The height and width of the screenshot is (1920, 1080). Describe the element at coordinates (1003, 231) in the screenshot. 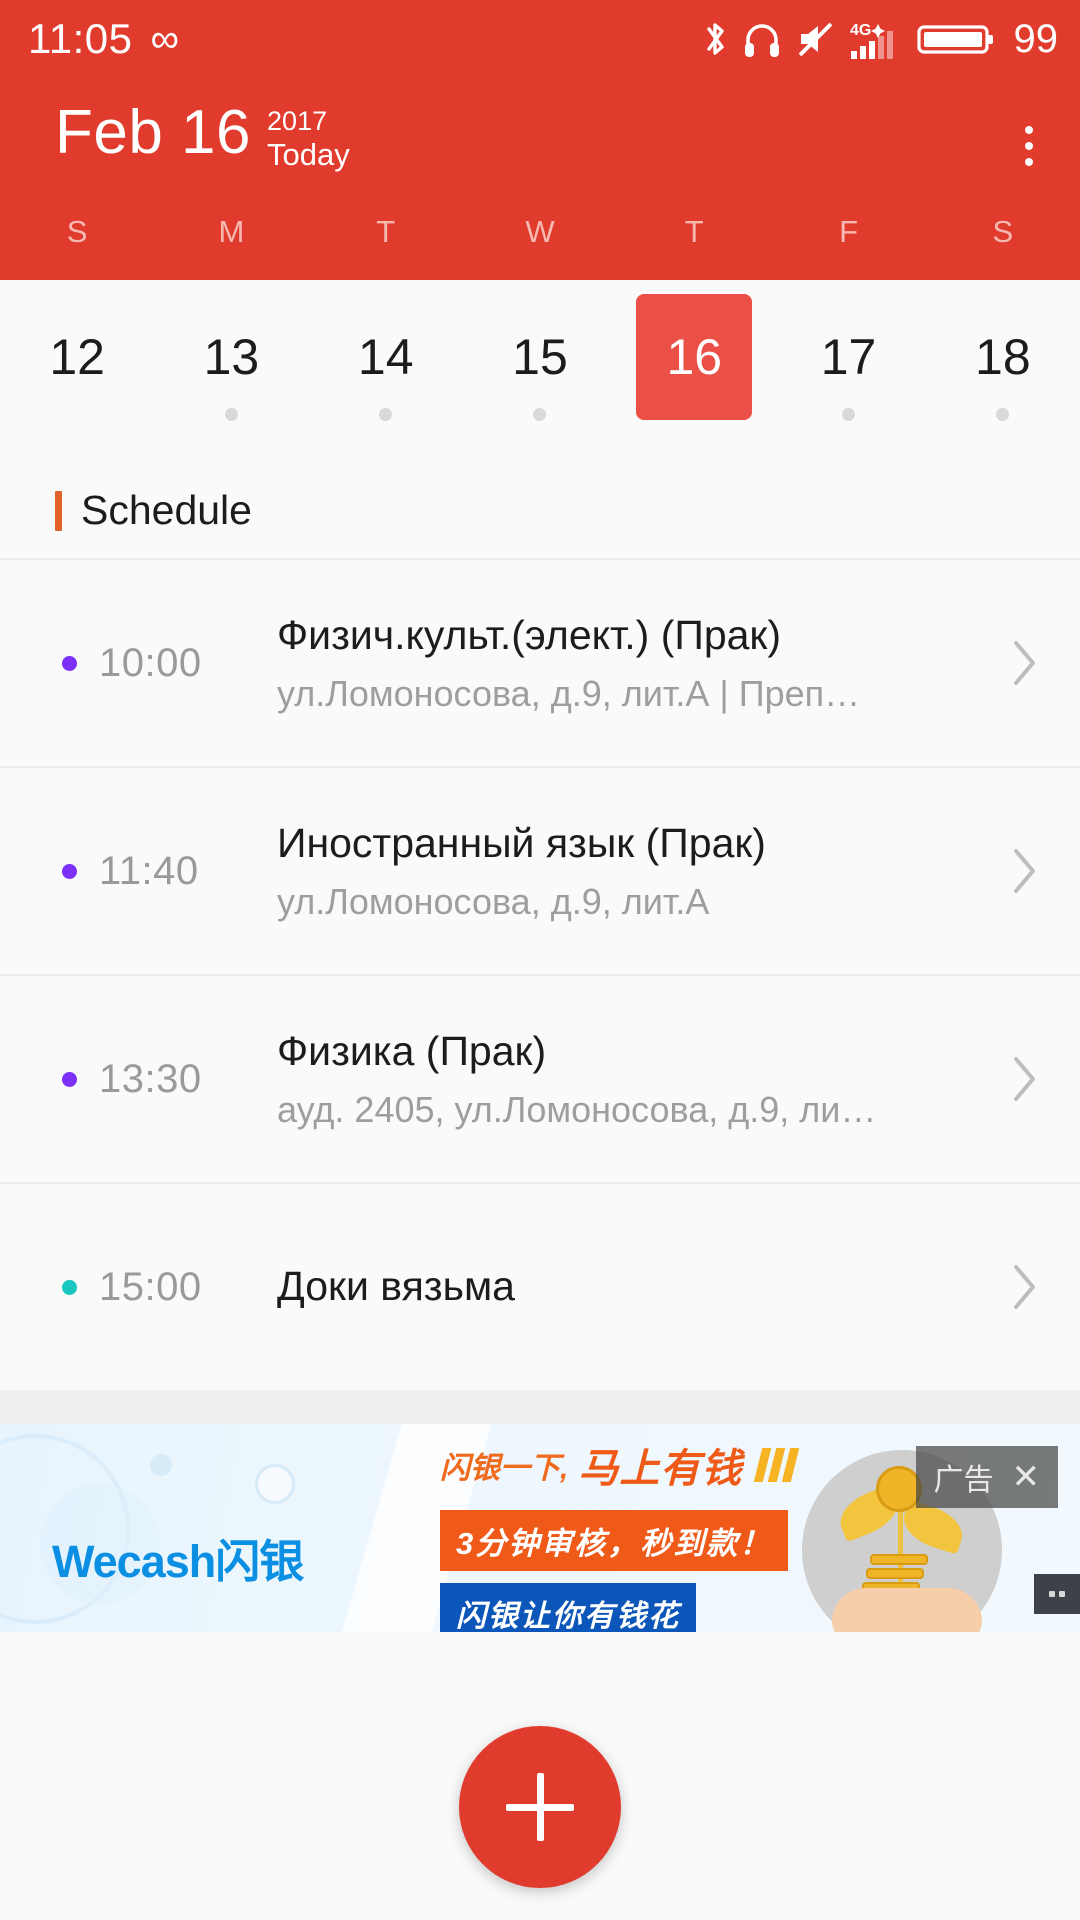

I see `weekday-label-6: S` at that location.